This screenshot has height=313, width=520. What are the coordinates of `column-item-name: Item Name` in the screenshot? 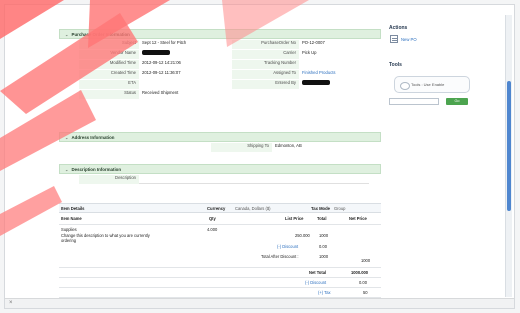 It's located at (71, 218).